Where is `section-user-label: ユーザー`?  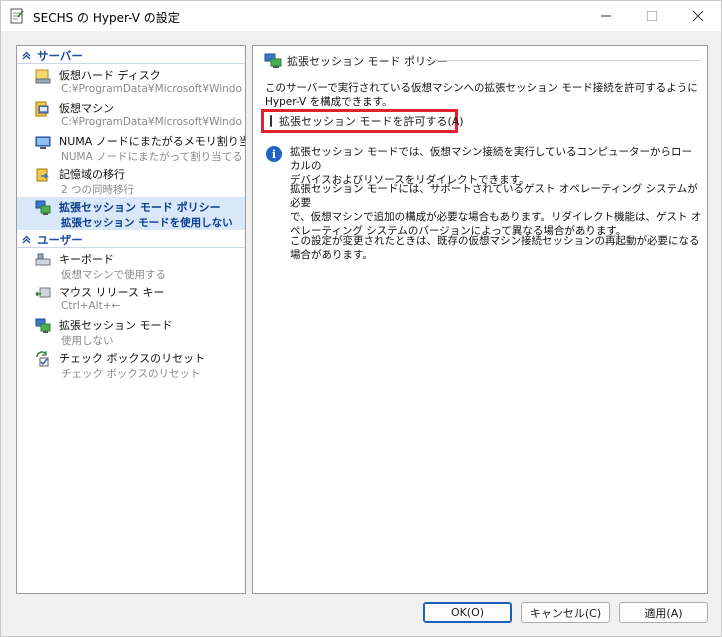
section-user-label: ユーザー is located at coordinates (60, 239).